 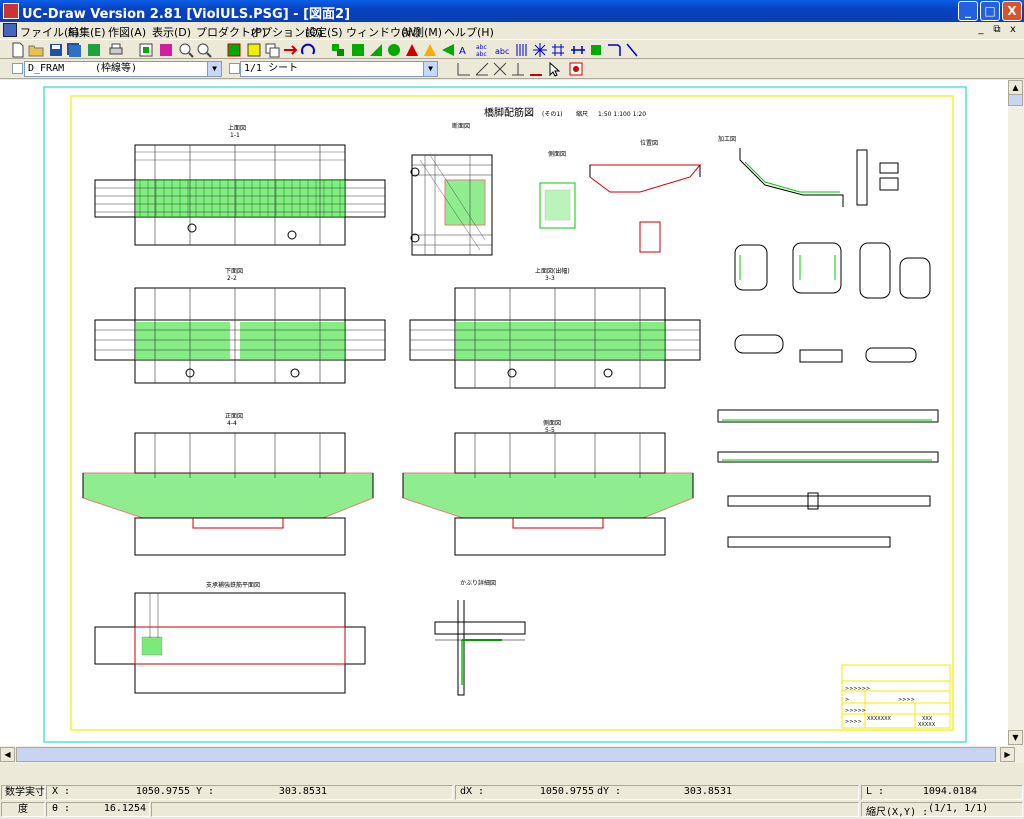 What do you see at coordinates (466, 50) in the screenshot?
I see `text-icon: A` at bounding box center [466, 50].